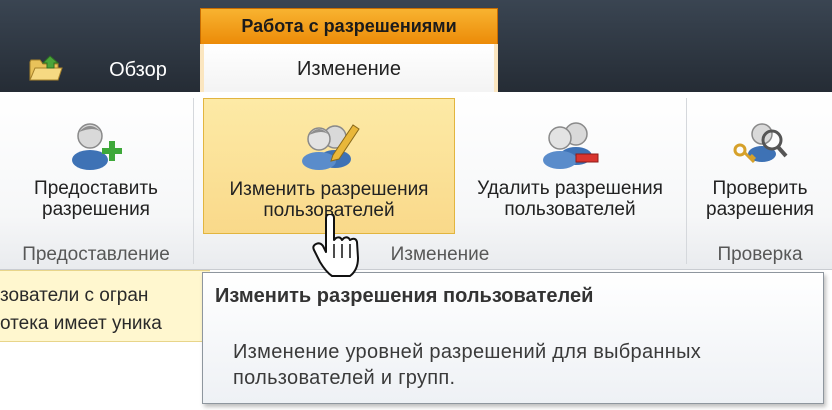 This screenshot has width=832, height=410. Describe the element at coordinates (96, 209) in the screenshot. I see `grant-permissions-label-line2: разрешения` at that location.